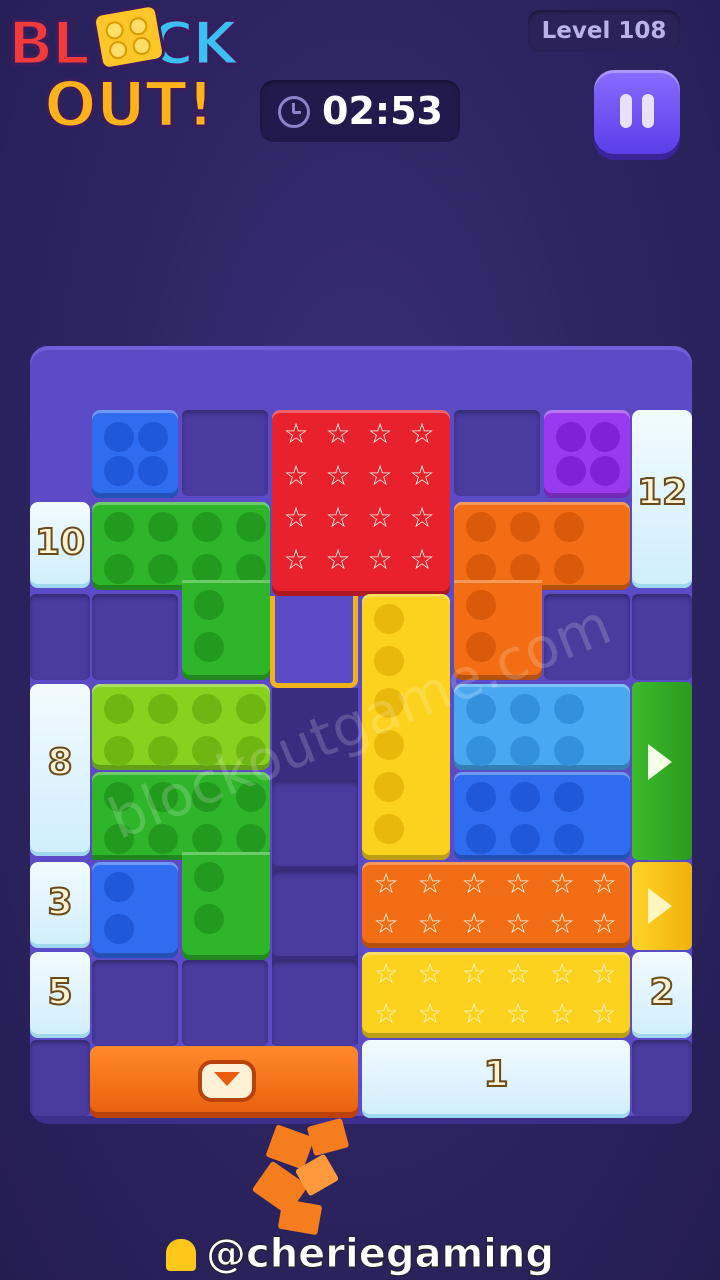  I want to click on creator-credit: @cheriegaming, so click(360, 1254).